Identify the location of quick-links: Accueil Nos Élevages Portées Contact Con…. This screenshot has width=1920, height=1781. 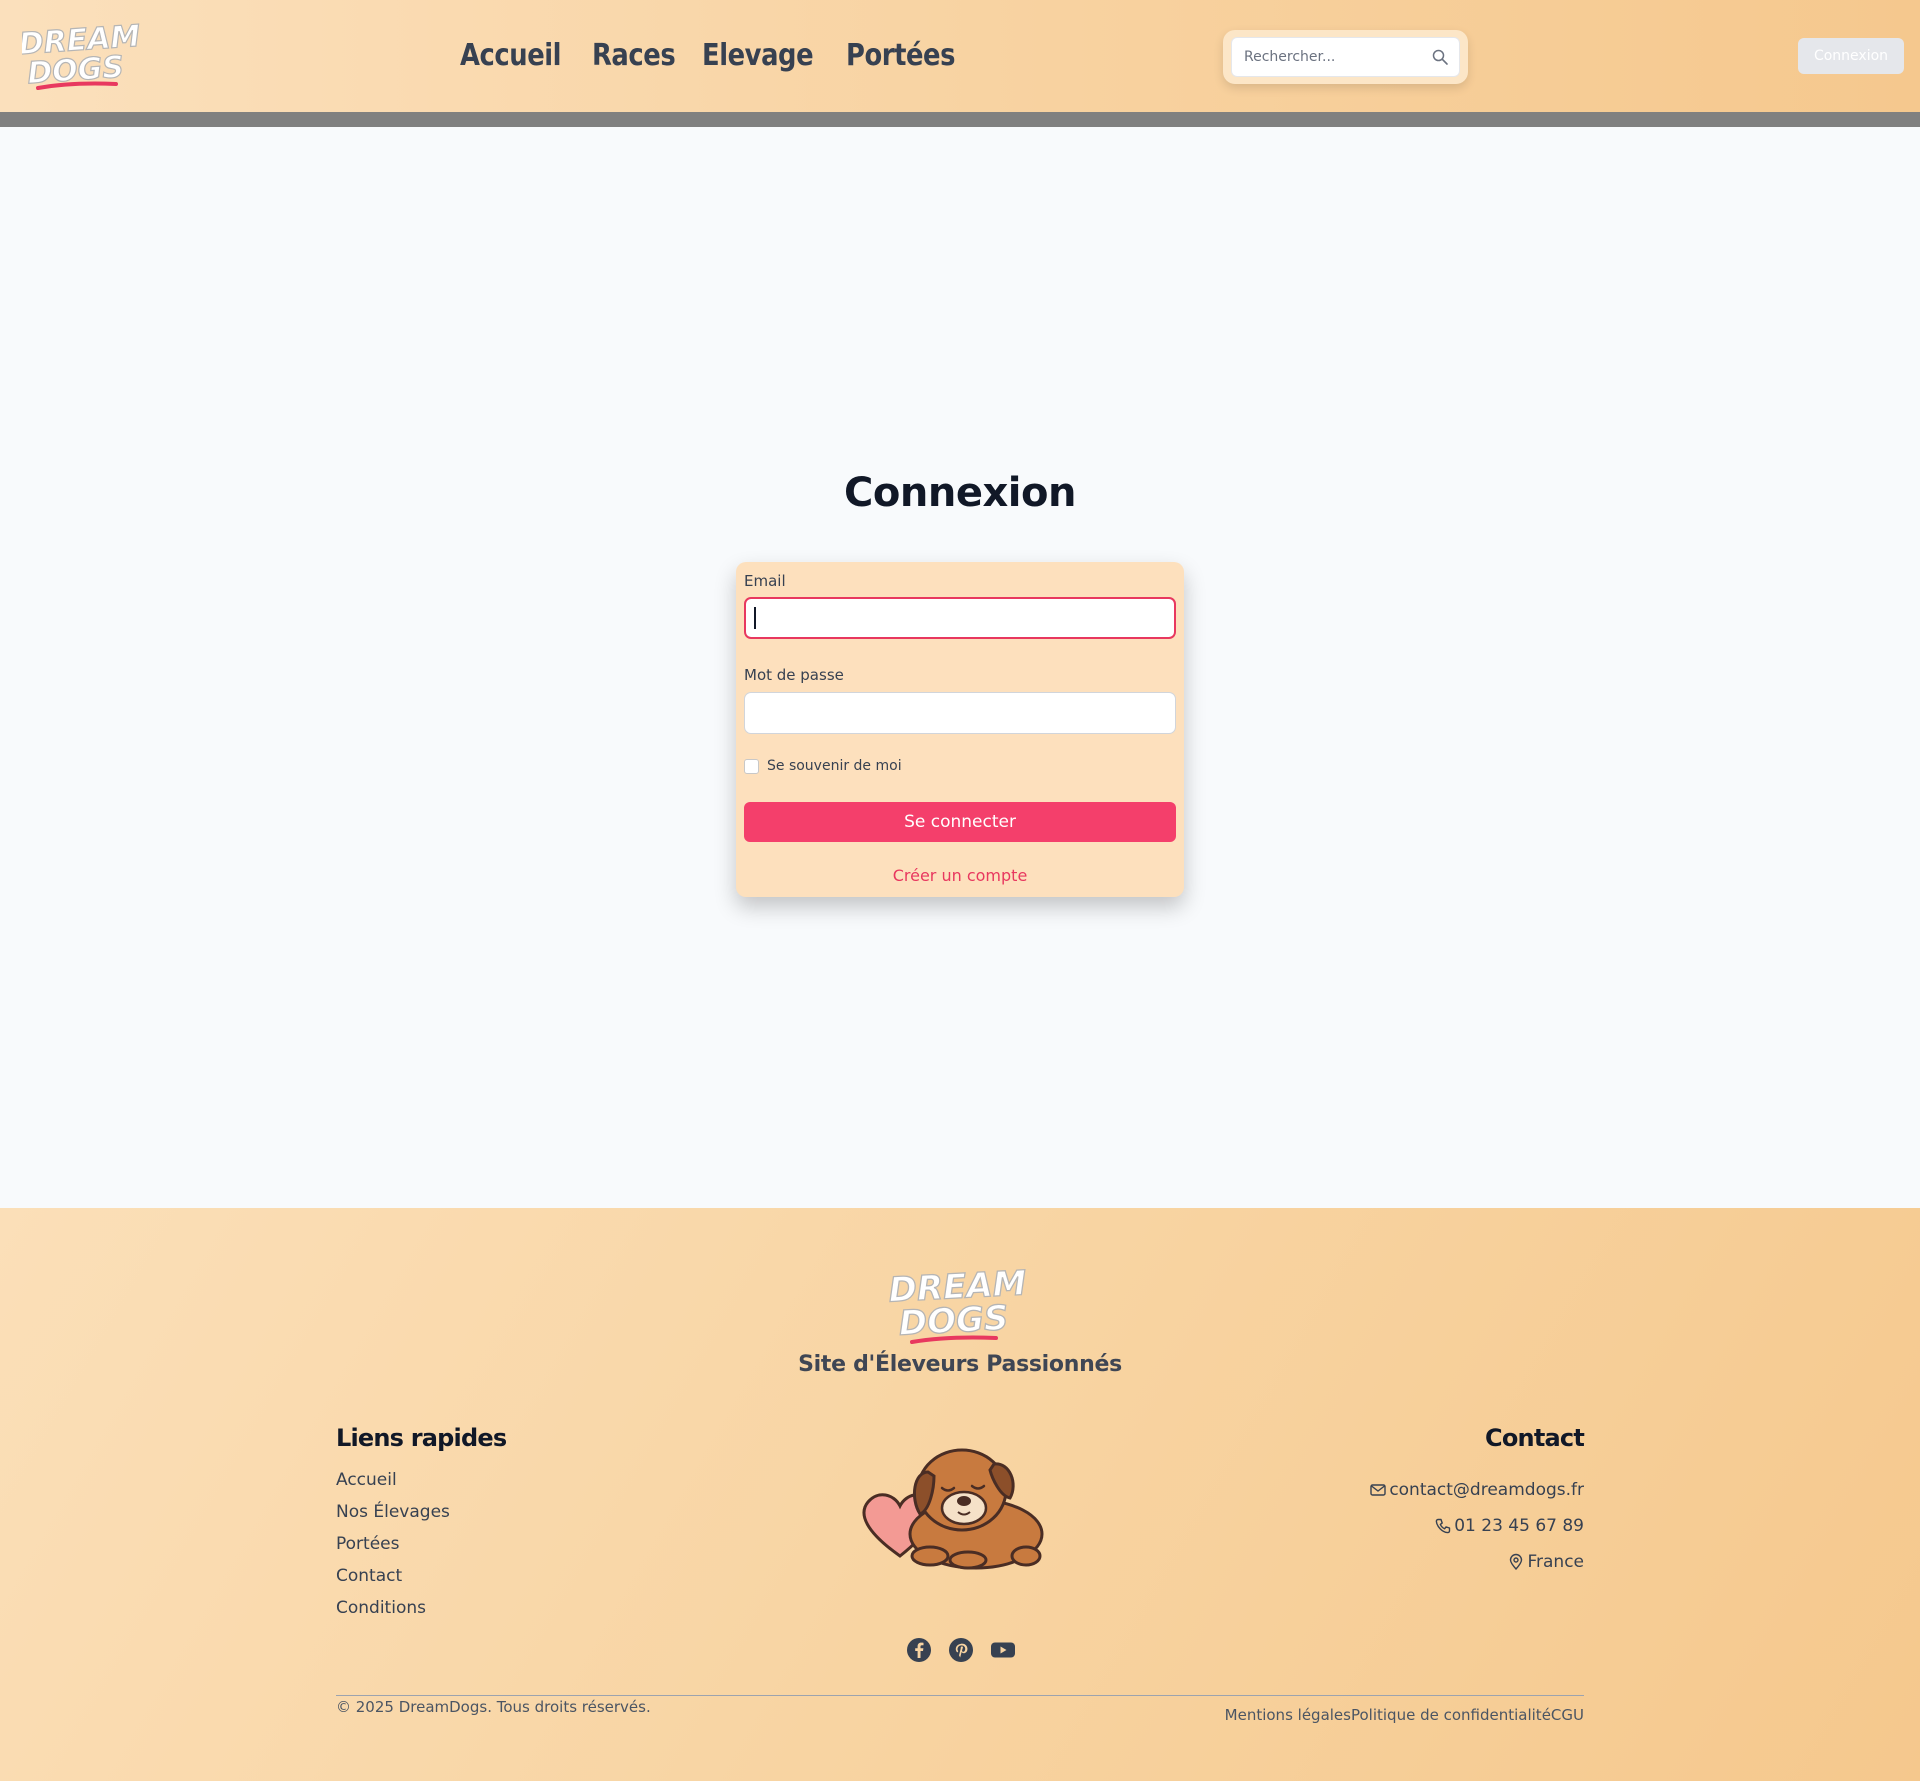
(393, 1550).